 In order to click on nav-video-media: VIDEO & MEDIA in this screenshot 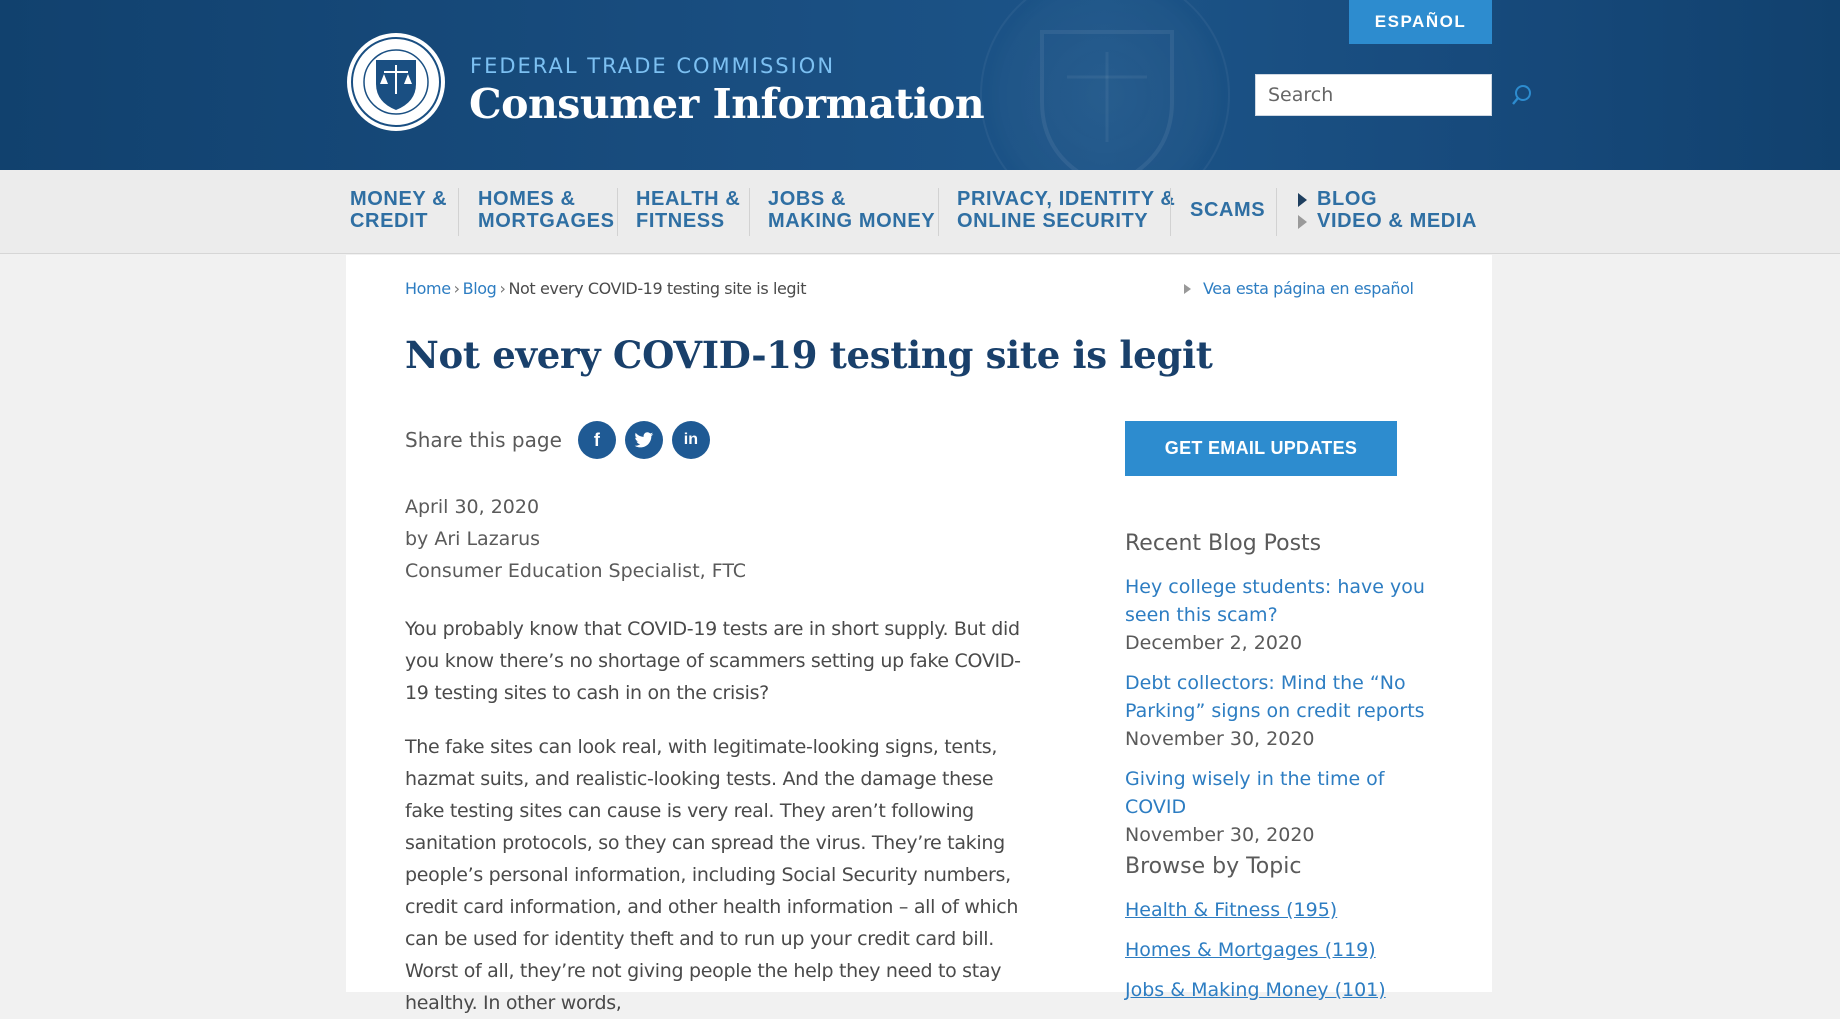, I will do `click(1387, 221)`.